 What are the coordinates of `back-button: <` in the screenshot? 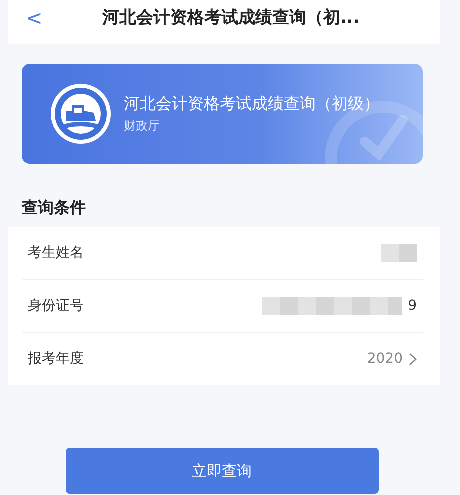 It's located at (34, 18).